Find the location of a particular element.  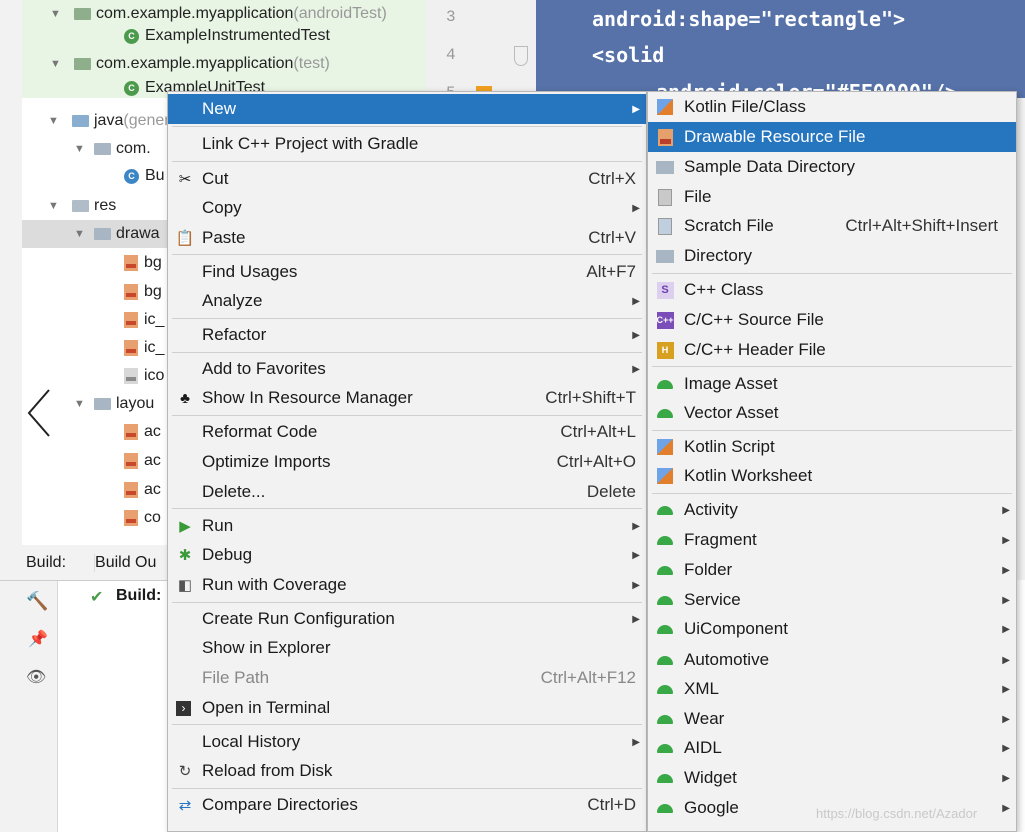

menu-item-optimize-imports: Optimize Imports Ctrl+Alt+O is located at coordinates (407, 462).